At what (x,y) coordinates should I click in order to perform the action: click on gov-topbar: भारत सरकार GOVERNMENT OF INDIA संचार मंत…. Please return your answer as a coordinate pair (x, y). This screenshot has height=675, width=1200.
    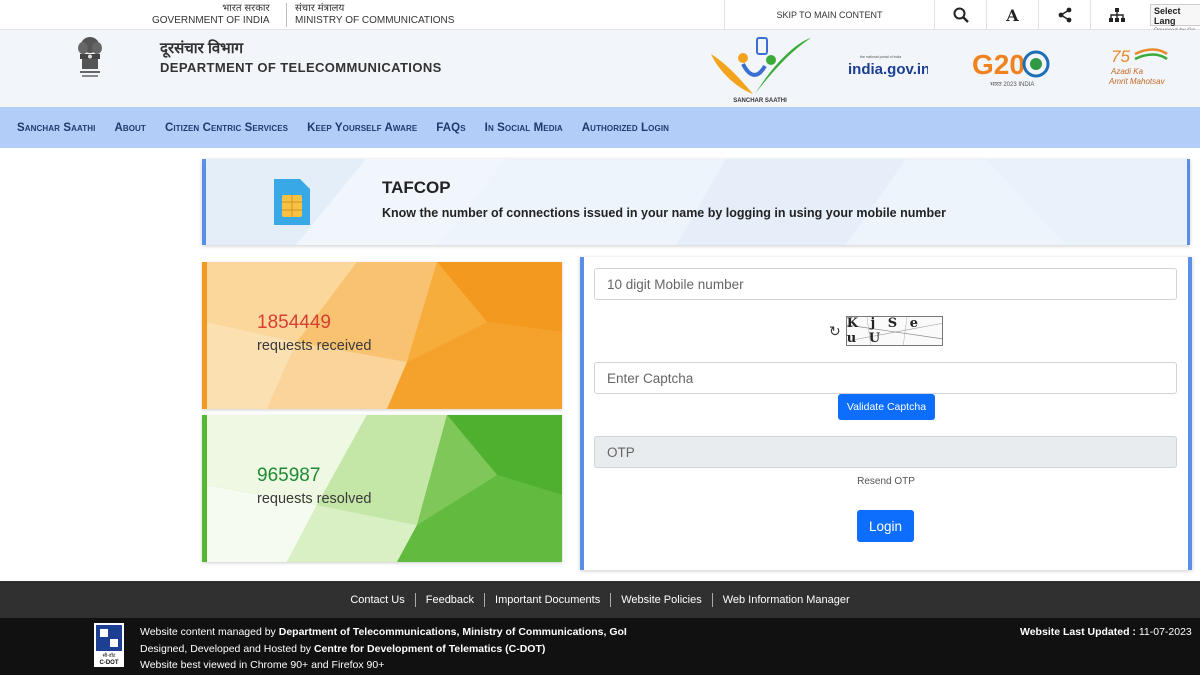
    Looking at the image, I should click on (600, 17).